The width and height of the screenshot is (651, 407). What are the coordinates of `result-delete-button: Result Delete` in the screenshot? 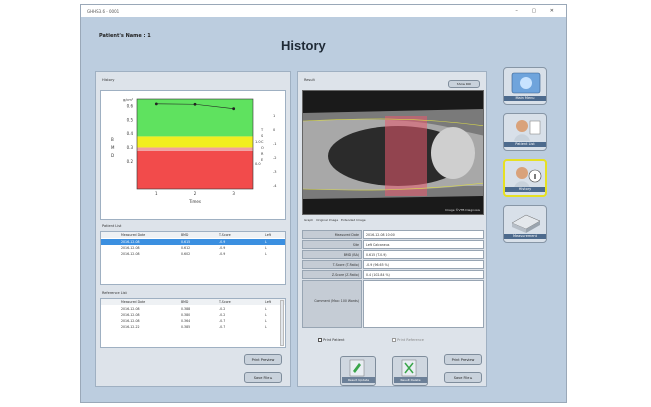 It's located at (410, 371).